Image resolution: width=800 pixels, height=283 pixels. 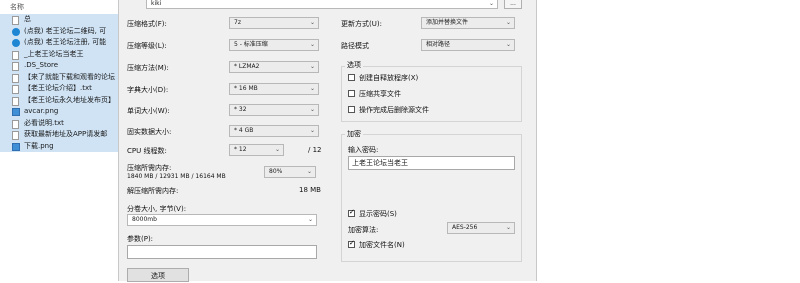 I want to click on level-select: 5 - 标准压缩 ⌄, so click(x=274, y=45).